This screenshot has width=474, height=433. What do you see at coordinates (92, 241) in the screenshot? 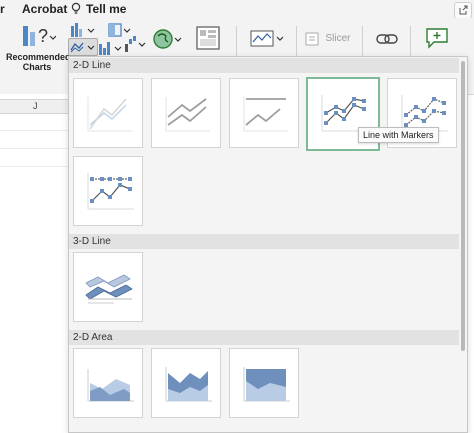
I see `section-title: 3-D Line` at bounding box center [92, 241].